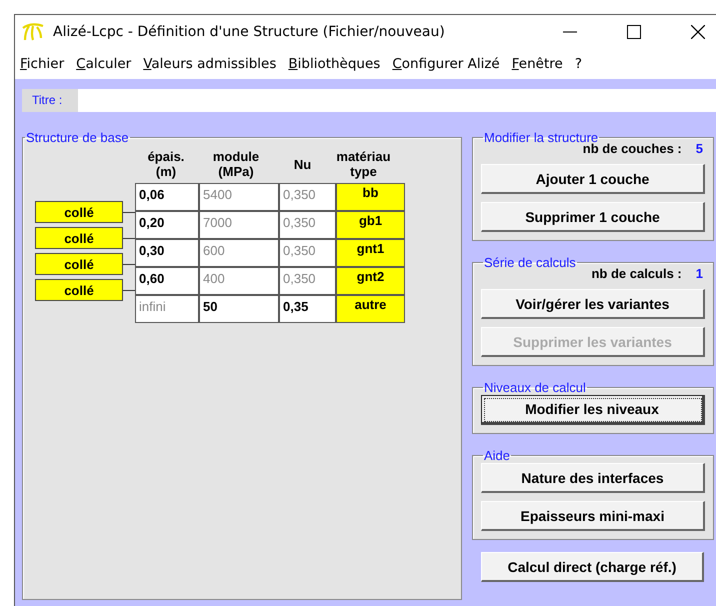 This screenshot has width=716, height=606. What do you see at coordinates (593, 516) in the screenshot?
I see `action-button: Epaisseurs mini-maxi` at bounding box center [593, 516].